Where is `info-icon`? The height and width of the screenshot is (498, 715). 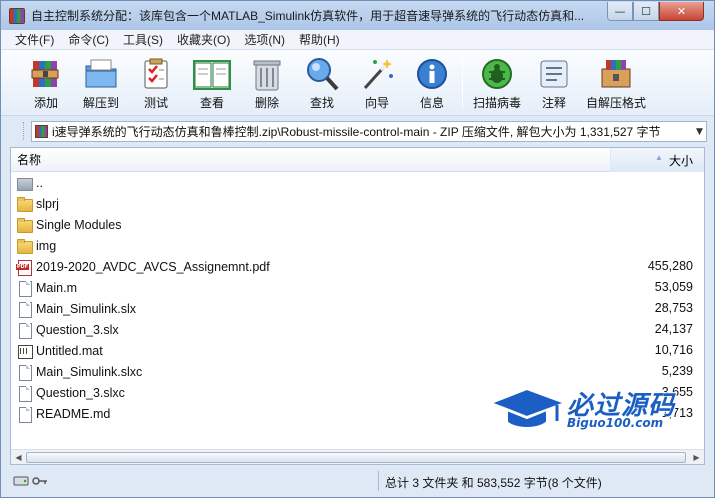 info-icon is located at coordinates (432, 74).